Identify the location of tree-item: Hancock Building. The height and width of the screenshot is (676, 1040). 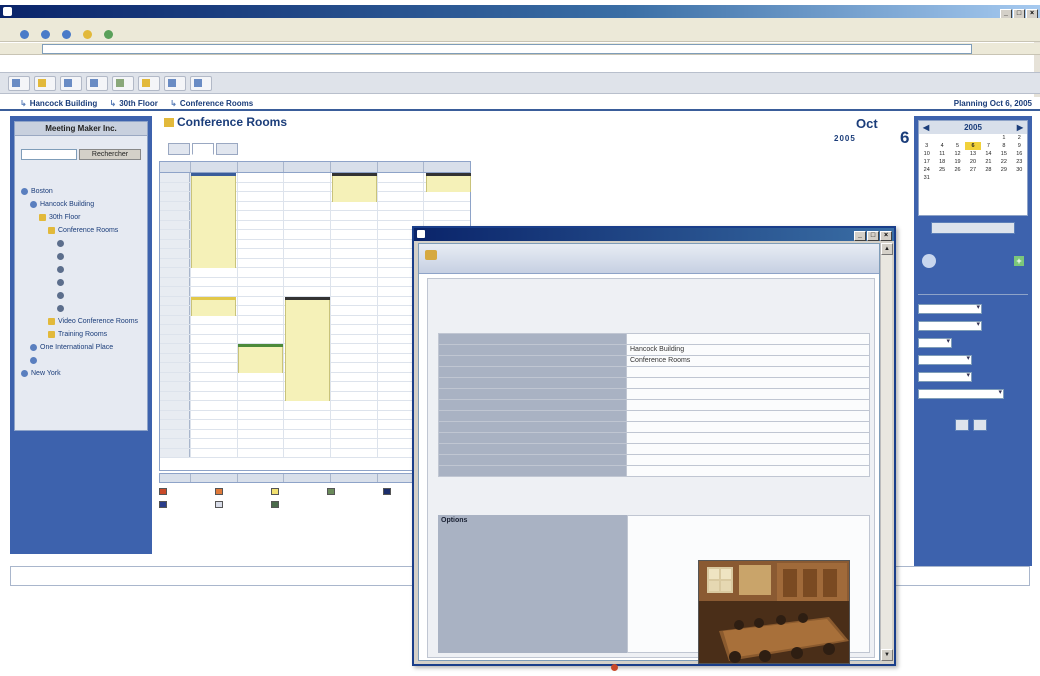
(81, 204).